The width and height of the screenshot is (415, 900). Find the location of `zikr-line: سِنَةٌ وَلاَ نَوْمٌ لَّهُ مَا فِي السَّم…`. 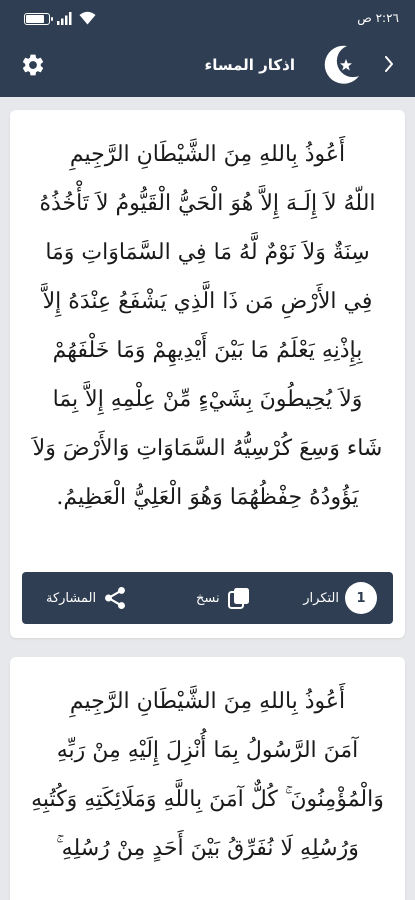

zikr-line: سِنَةٌ وَلاَ نَوْمٌ لَّهُ مَا فِي السَّم… is located at coordinates (207, 252).